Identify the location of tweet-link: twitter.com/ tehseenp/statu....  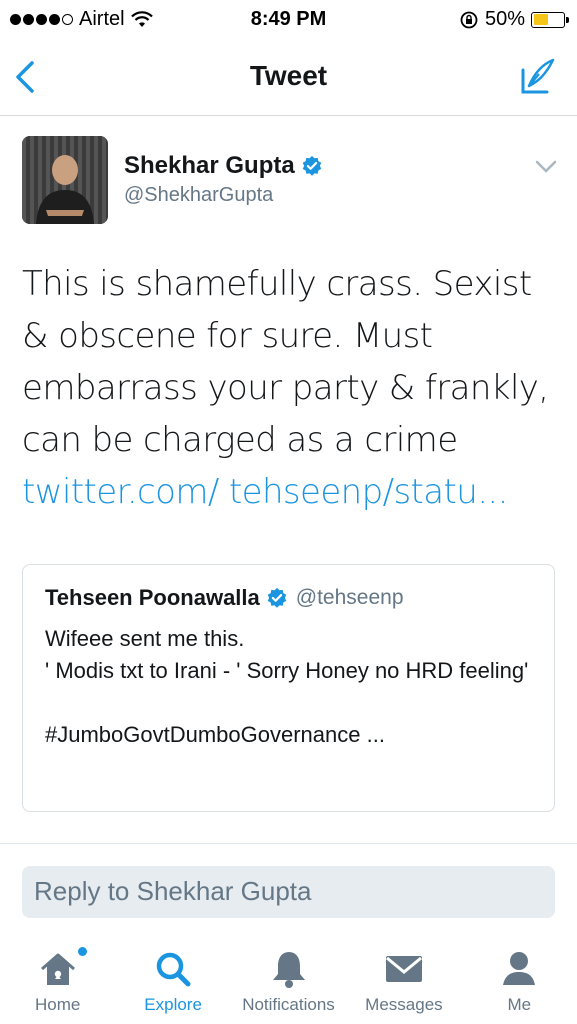
(265, 492).